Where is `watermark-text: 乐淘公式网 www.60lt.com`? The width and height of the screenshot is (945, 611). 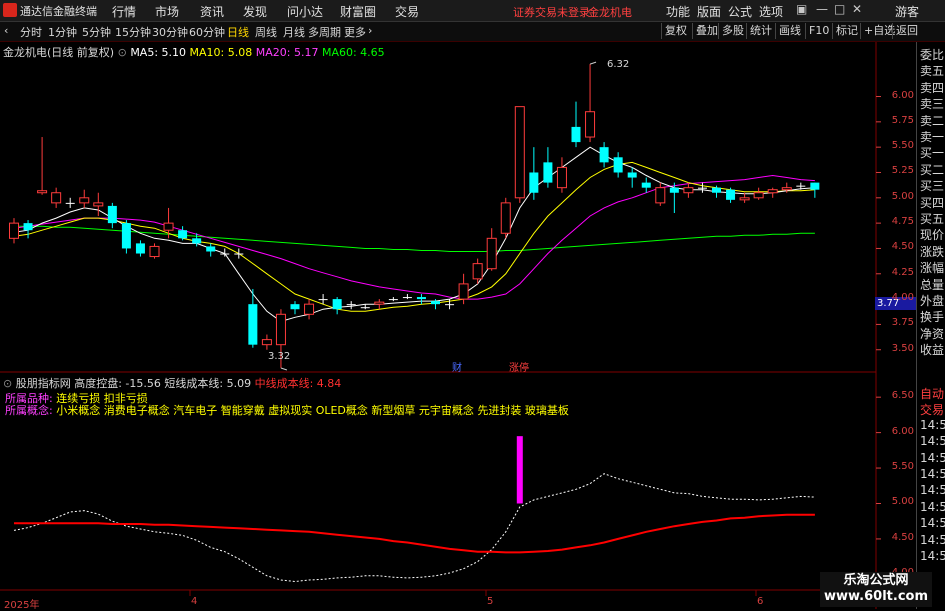
watermark-text: 乐淘公式网 www.60lt.com is located at coordinates (876, 588).